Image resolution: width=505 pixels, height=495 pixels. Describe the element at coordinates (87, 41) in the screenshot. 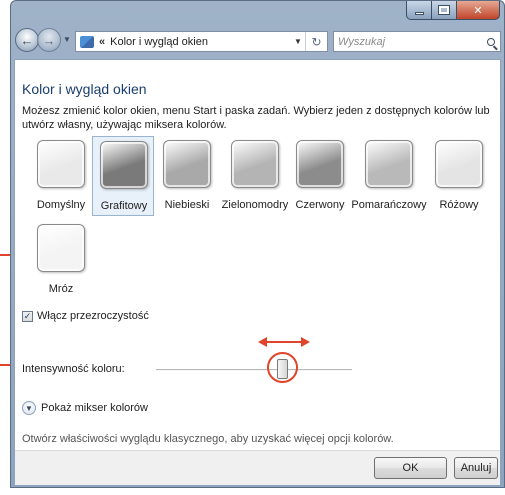

I see `control-panel-icon` at that location.